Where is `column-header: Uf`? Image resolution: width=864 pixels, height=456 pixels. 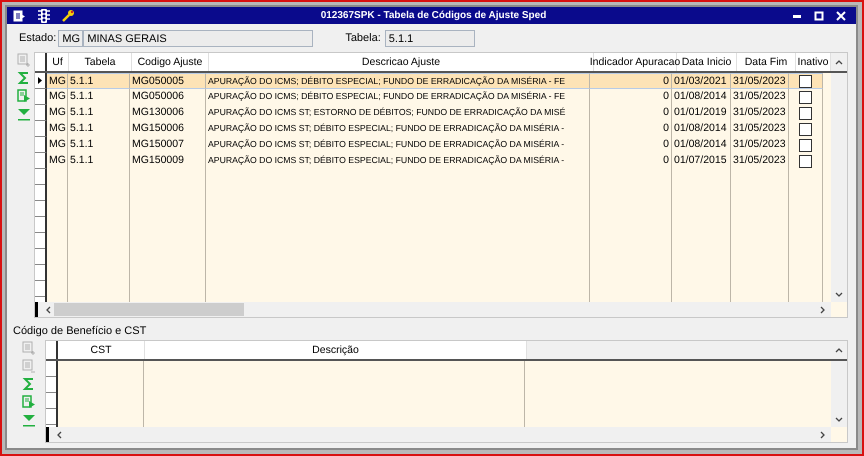
column-header: Uf is located at coordinates (58, 62).